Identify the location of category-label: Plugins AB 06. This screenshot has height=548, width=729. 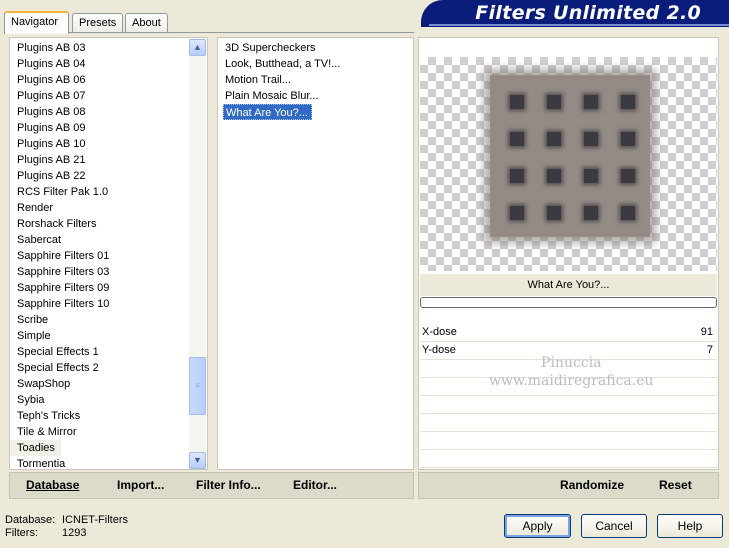
(51, 80).